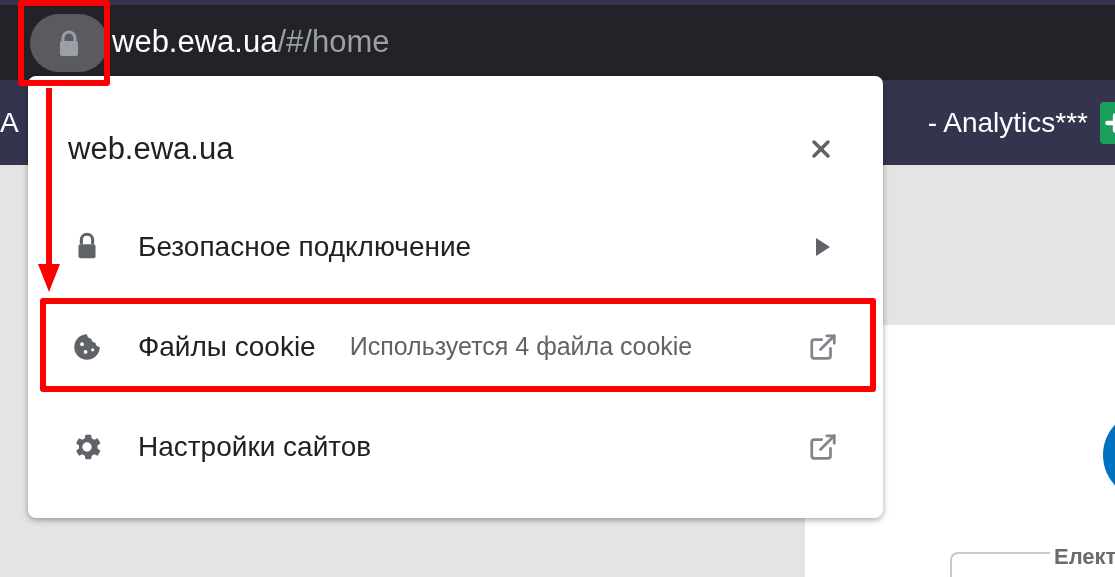 Image resolution: width=1115 pixels, height=577 pixels. Describe the element at coordinates (9, 122) in the screenshot. I see `bookmark-link: A` at that location.